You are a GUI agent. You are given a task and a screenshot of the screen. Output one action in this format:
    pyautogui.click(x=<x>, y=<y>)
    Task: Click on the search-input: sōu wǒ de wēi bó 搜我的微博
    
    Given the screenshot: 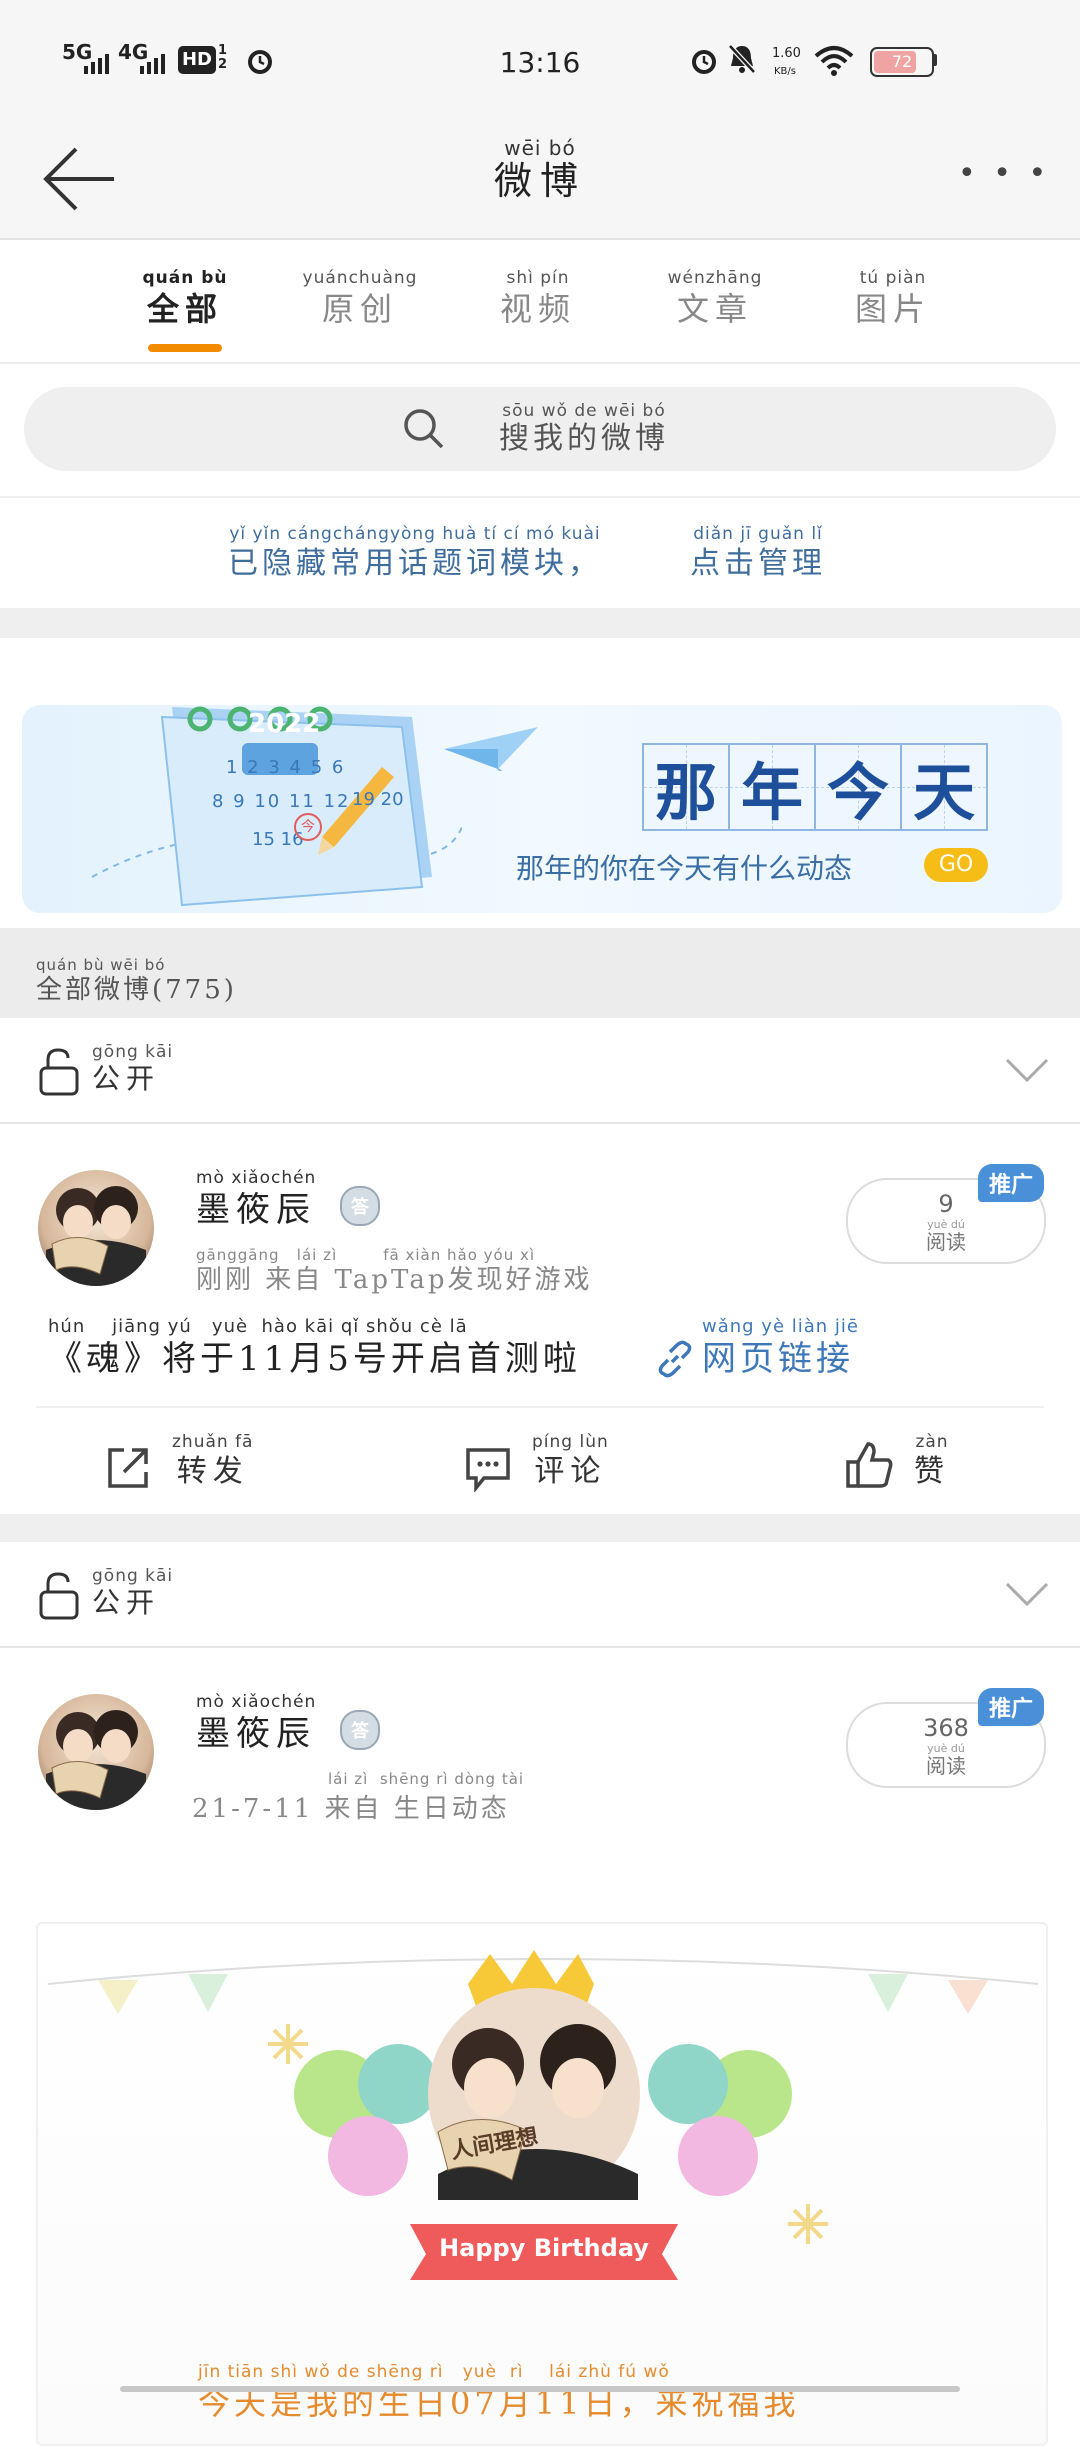 What is the action you would take?
    pyautogui.click(x=540, y=429)
    